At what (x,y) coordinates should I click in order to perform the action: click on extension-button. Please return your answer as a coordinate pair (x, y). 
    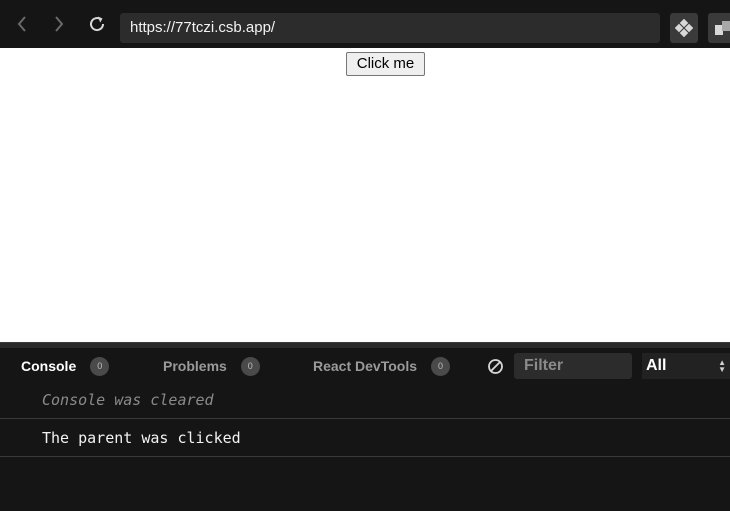
    Looking at the image, I should click on (684, 28).